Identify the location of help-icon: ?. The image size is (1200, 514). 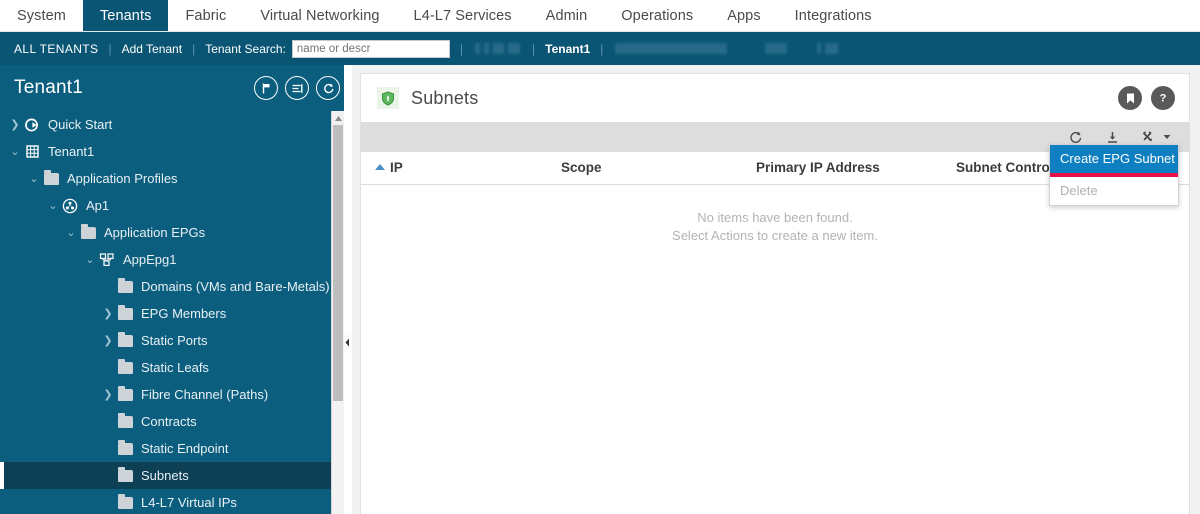
(1163, 98).